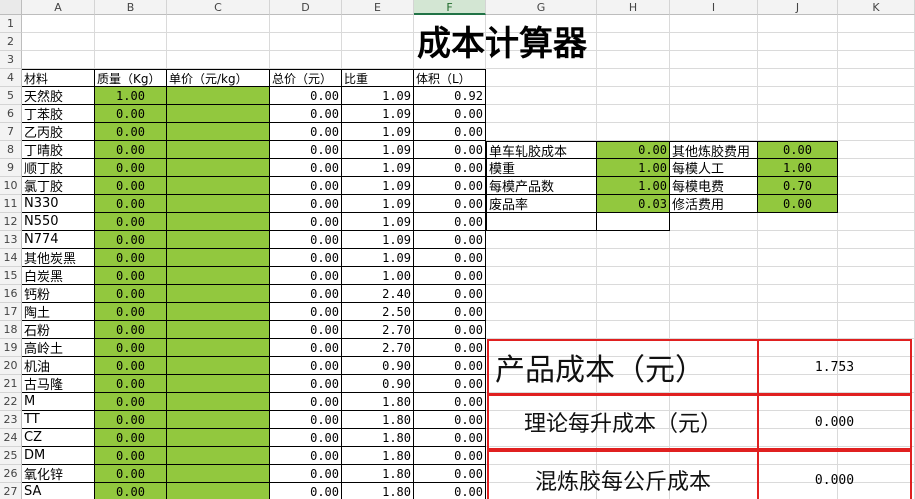 This screenshot has height=499, width=915. Describe the element at coordinates (306, 7) in the screenshot. I see `column-header-d: D` at that location.